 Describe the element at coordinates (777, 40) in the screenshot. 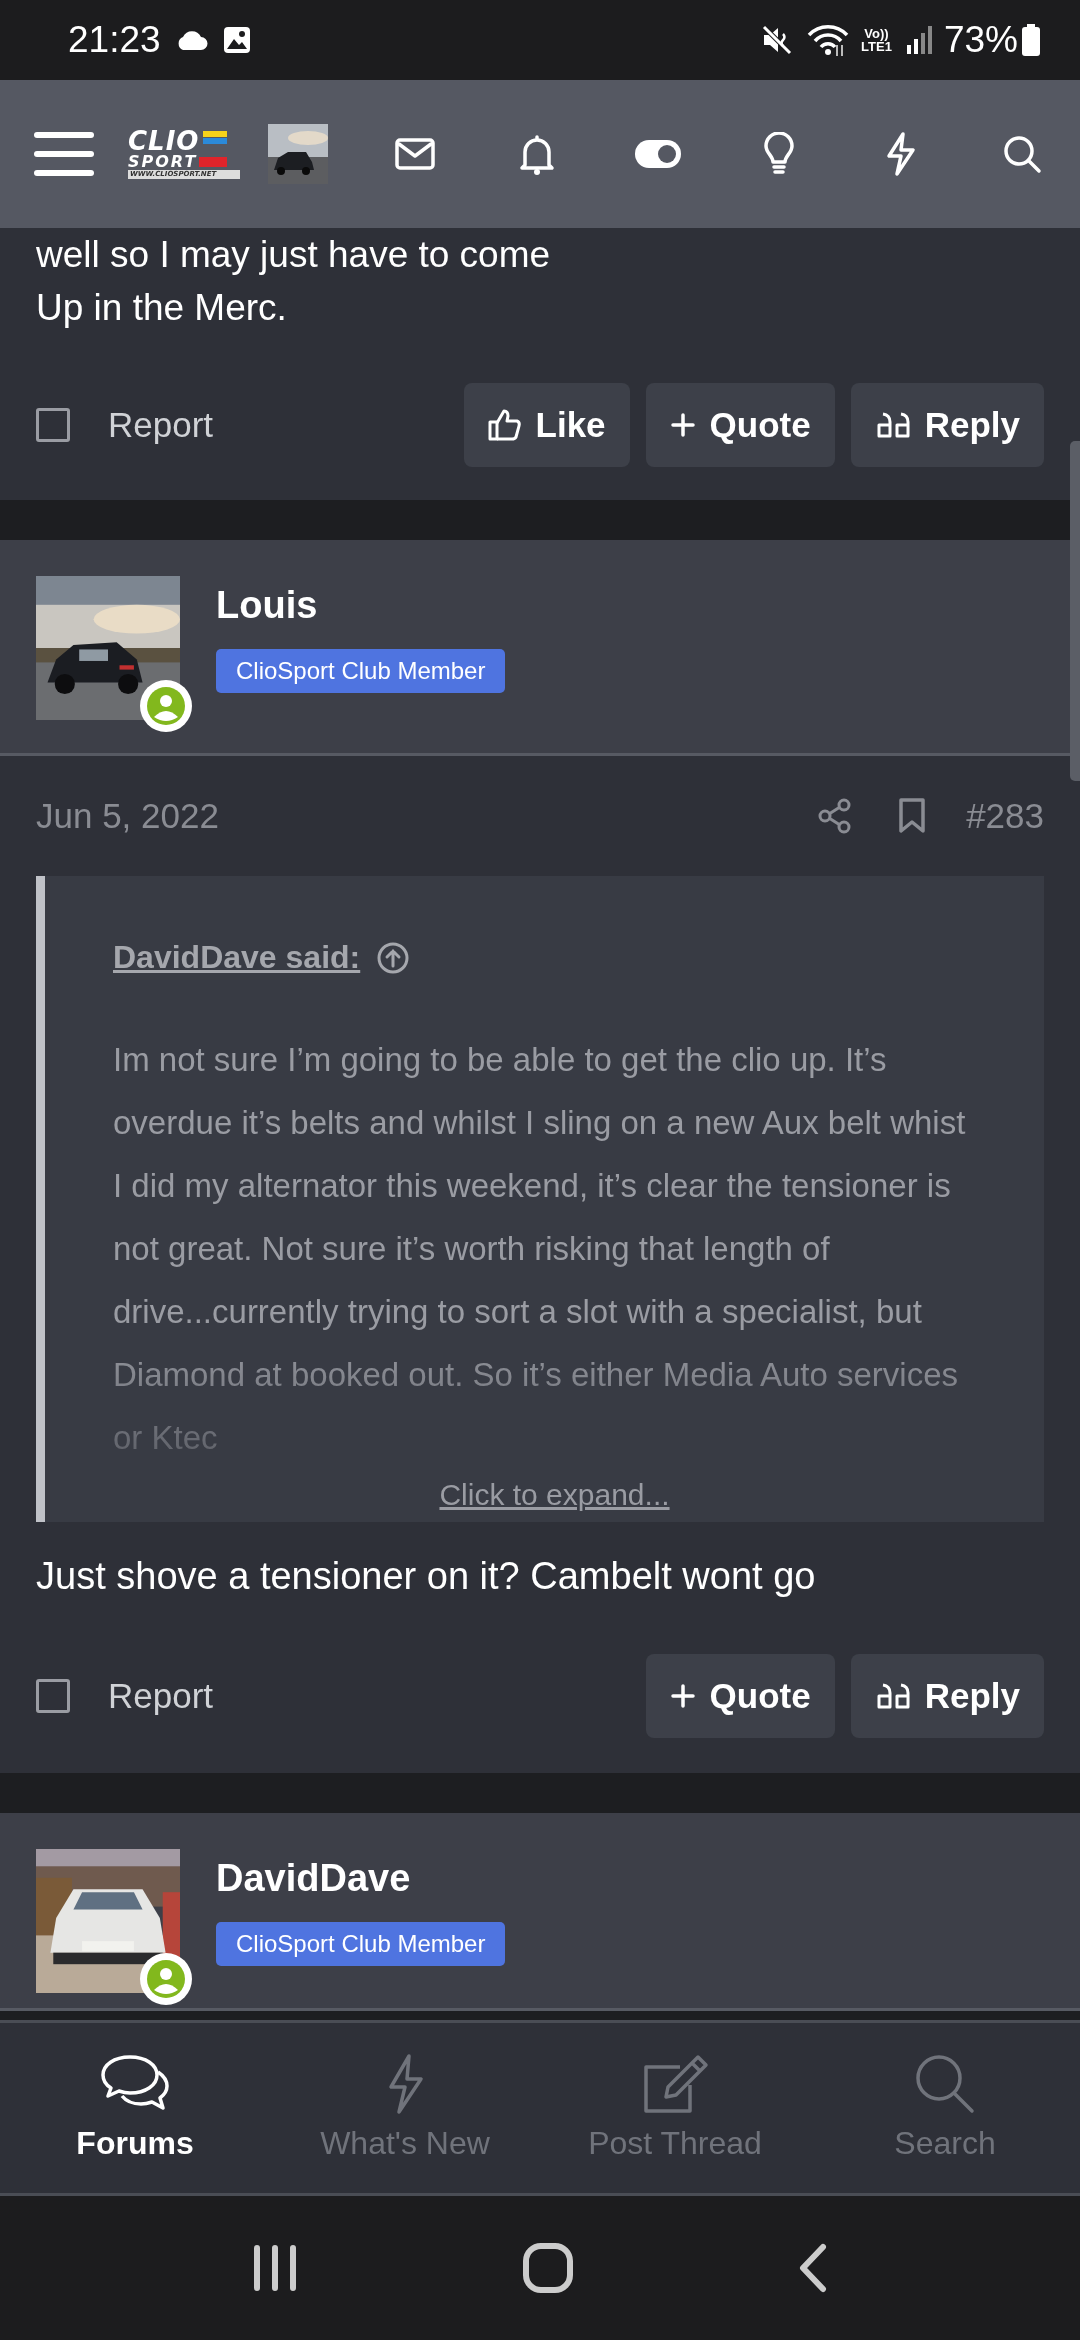

I see `mute-icon` at that location.